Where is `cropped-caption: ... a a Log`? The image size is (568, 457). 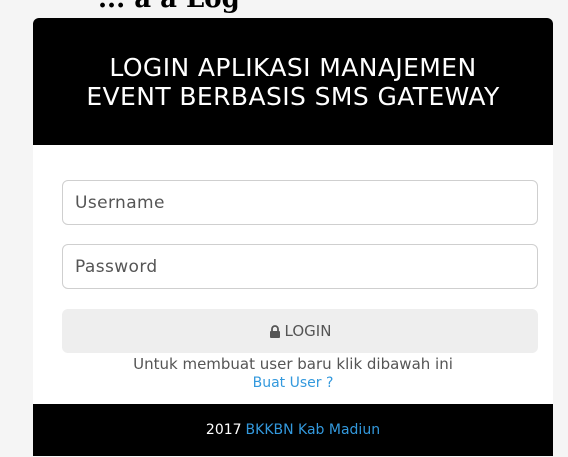 cropped-caption: ... a a Log is located at coordinates (169, 7).